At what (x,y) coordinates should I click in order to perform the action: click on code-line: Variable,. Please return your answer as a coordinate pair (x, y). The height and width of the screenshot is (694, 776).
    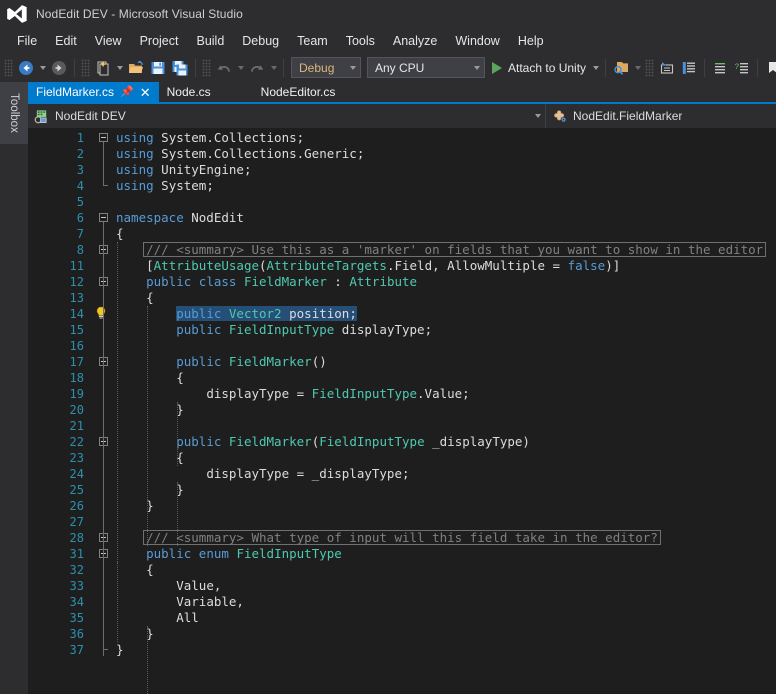
    Looking at the image, I should click on (446, 602).